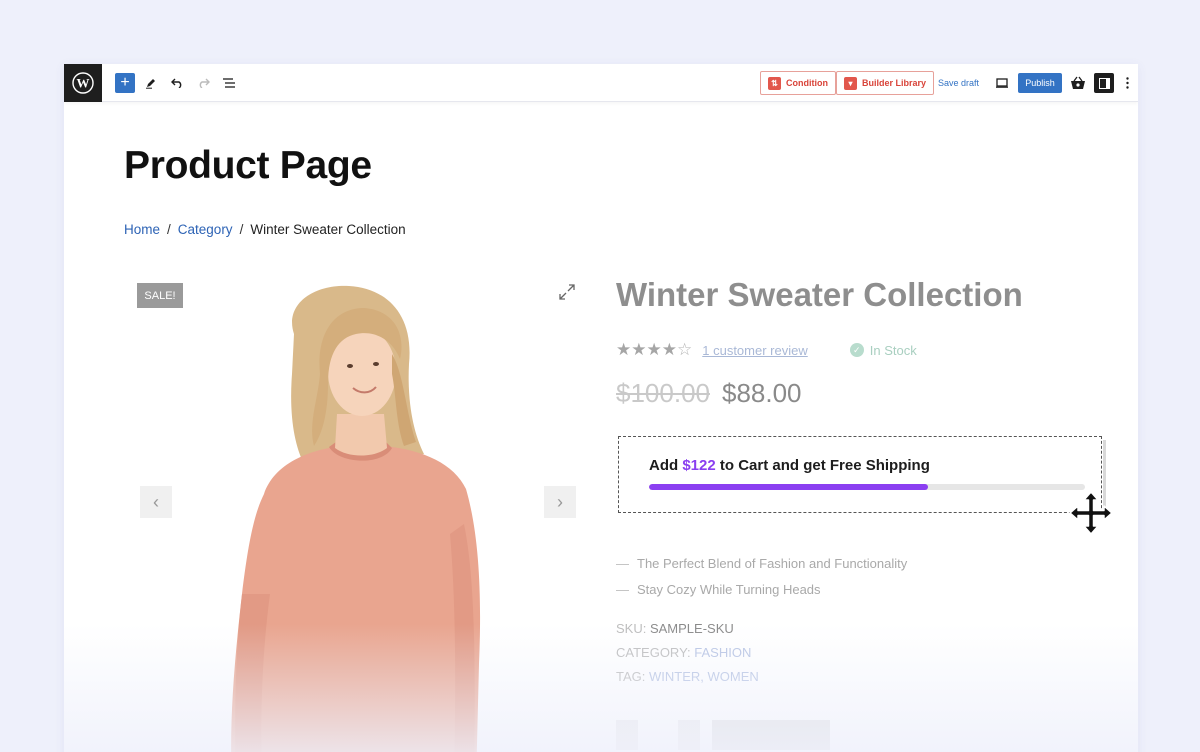 This screenshot has height=752, width=1200. I want to click on sale-price: $88.00, so click(761, 393).